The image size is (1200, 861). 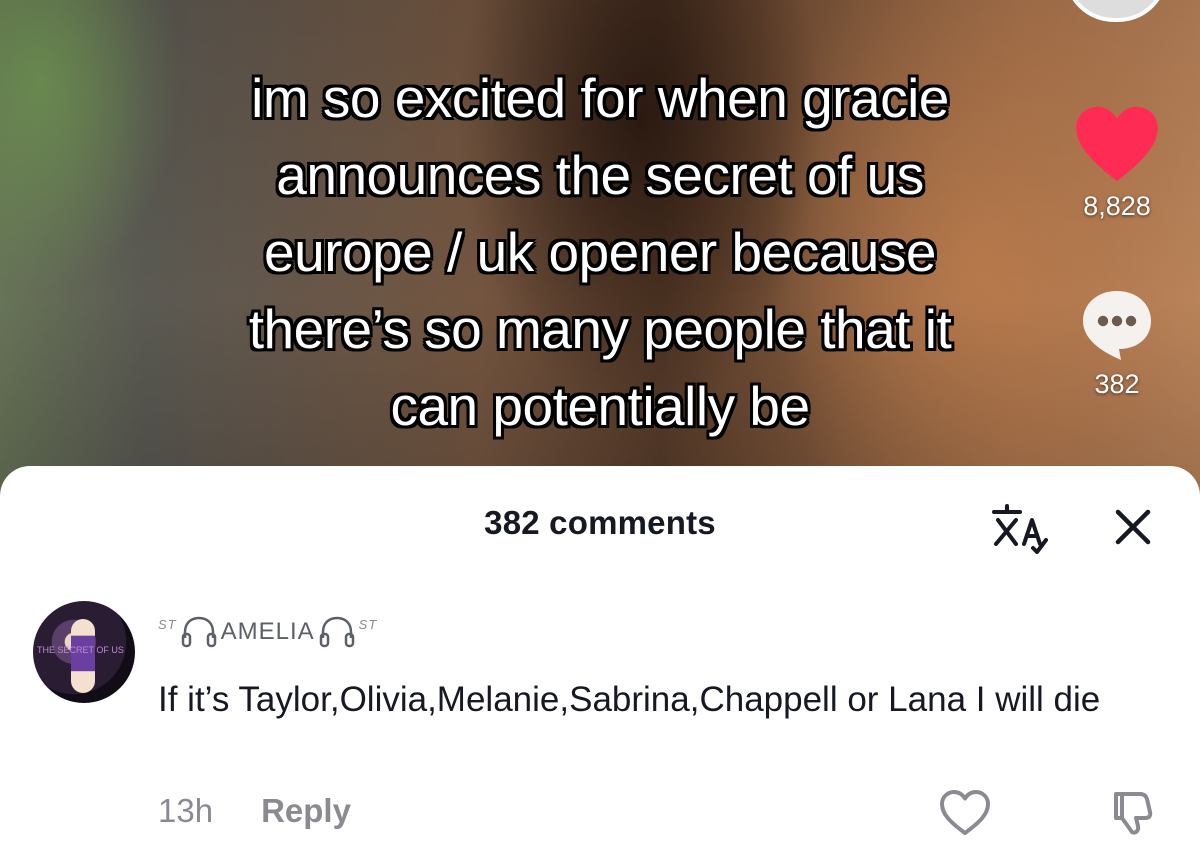 I want to click on comment-time: 13h, so click(x=186, y=810).